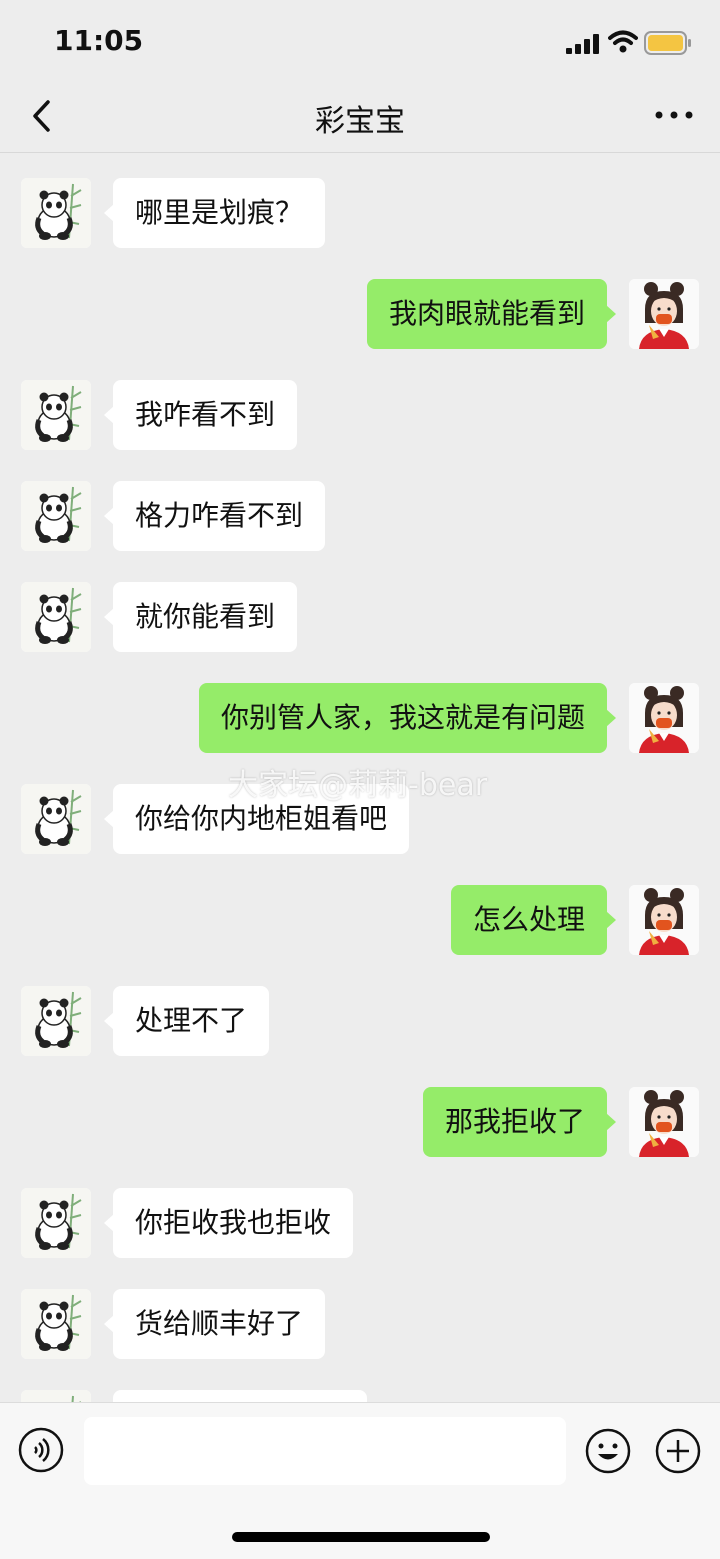 The width and height of the screenshot is (720, 1559). I want to click on outgoing-message-bubble: 我肉眼就能看到, so click(491, 314).